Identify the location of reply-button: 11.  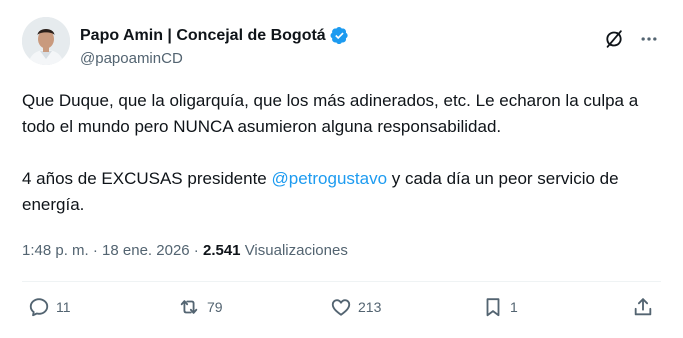
(49, 307).